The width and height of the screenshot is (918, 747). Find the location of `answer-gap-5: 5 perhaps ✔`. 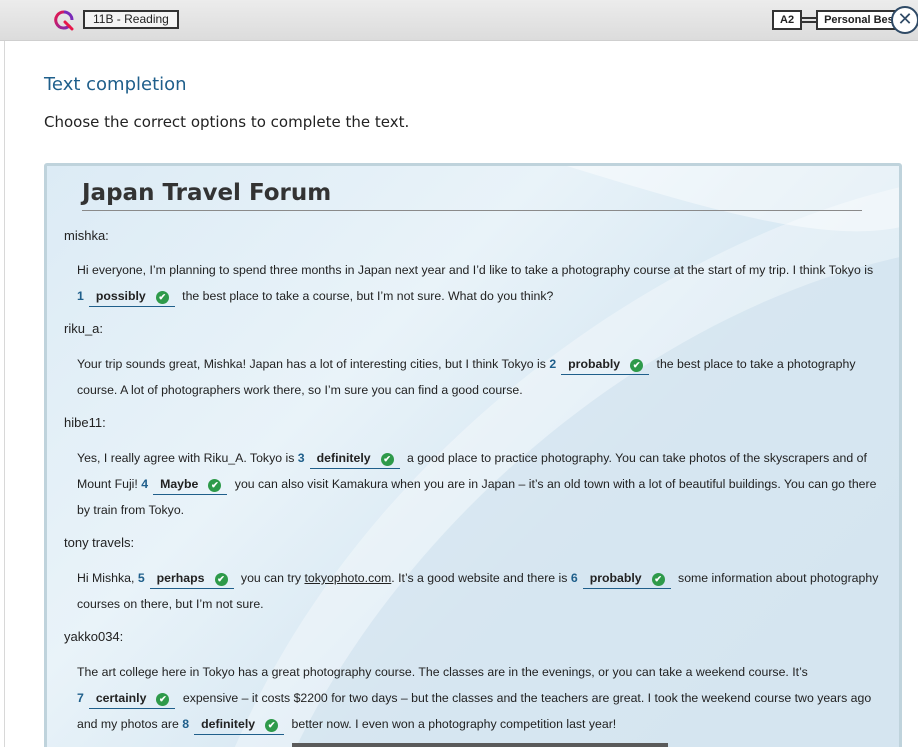

answer-gap-5: 5 perhaps ✔ is located at coordinates (188, 578).